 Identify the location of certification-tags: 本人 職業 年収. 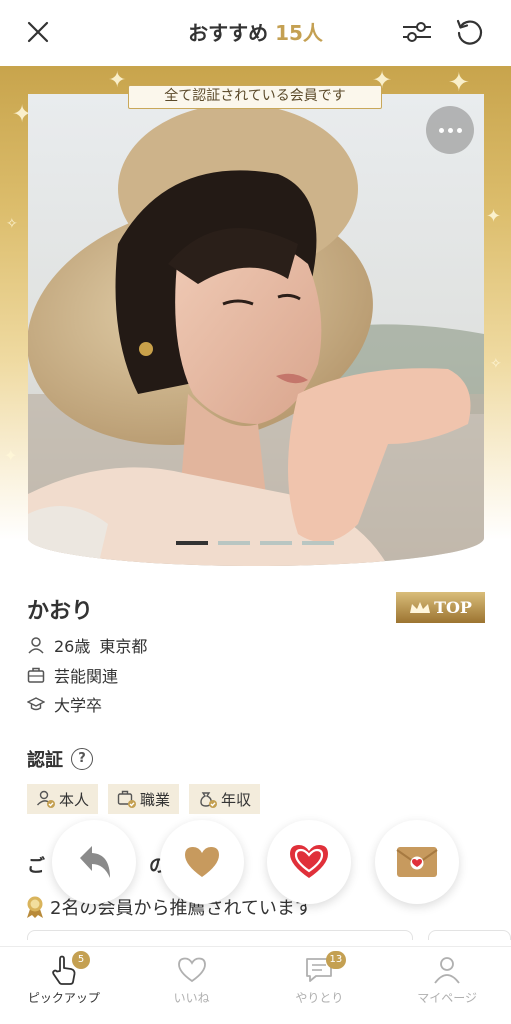
(144, 799).